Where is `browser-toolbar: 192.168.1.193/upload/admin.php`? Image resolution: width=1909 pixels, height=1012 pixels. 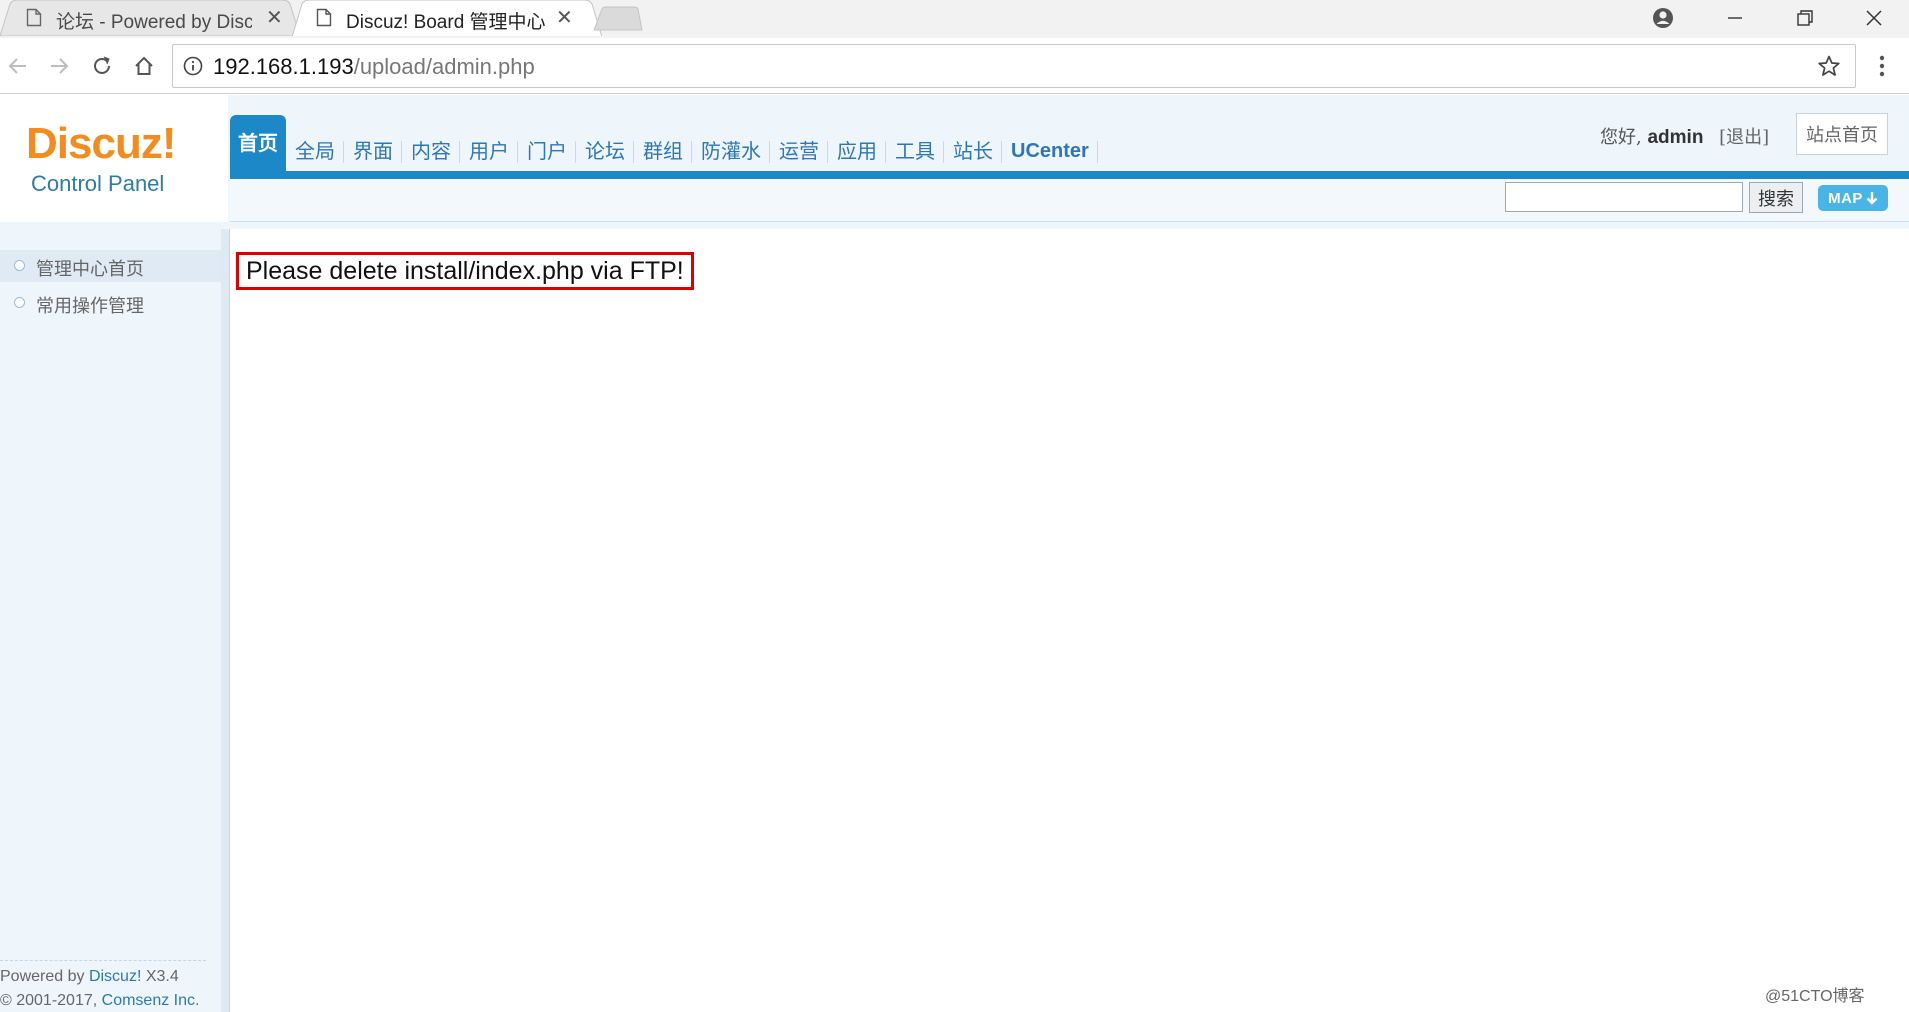 browser-toolbar: 192.168.1.193/upload/admin.php is located at coordinates (954, 66).